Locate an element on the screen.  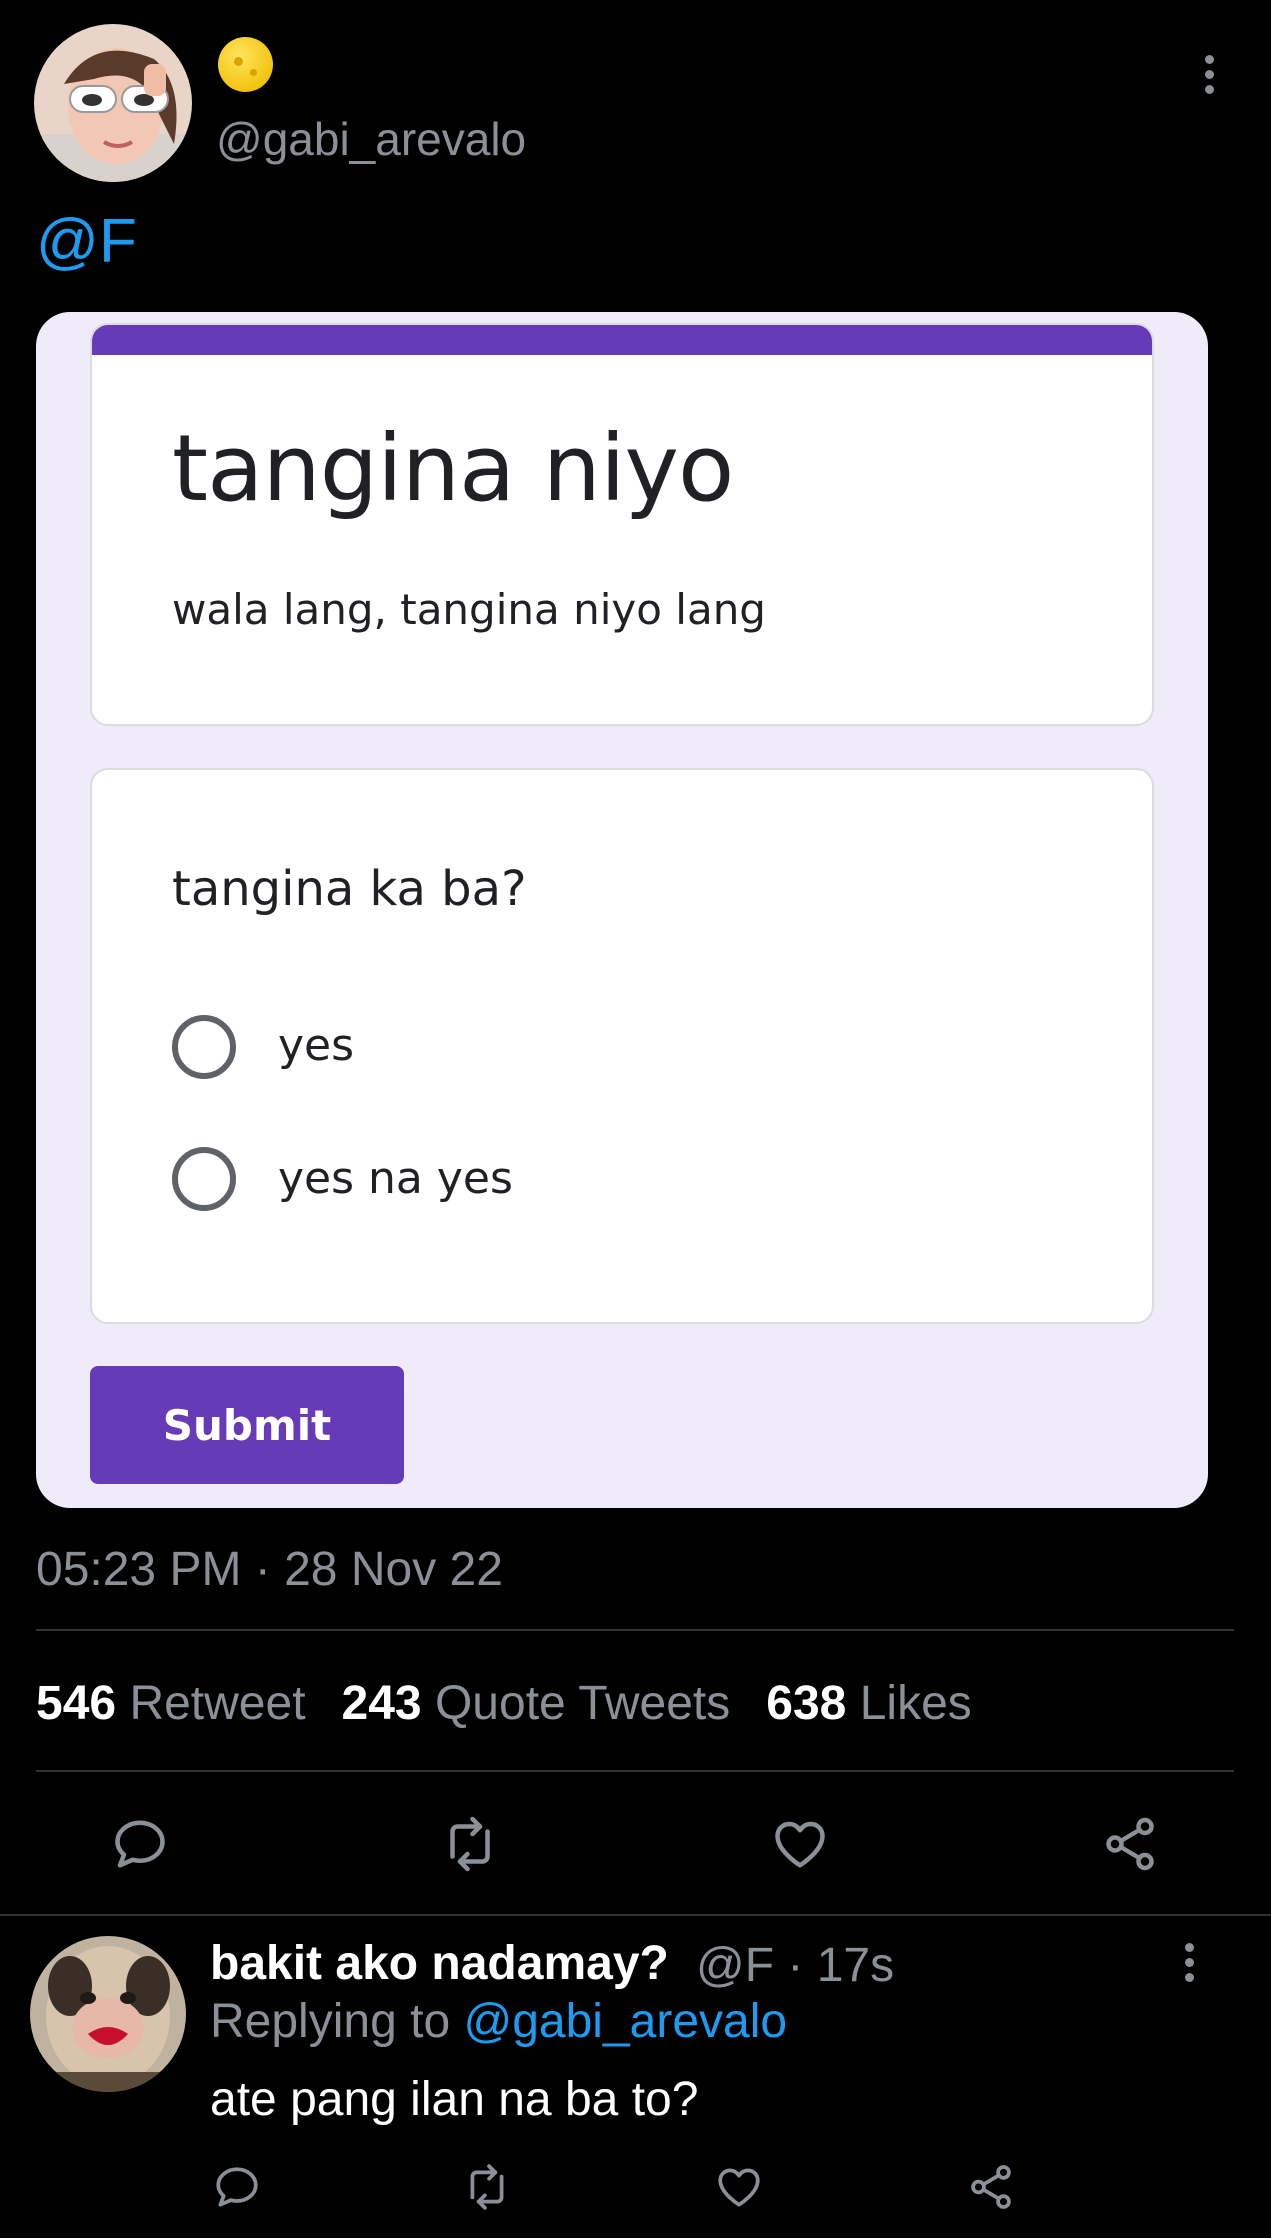
quotes-count: 243 is located at coordinates (382, 1703).